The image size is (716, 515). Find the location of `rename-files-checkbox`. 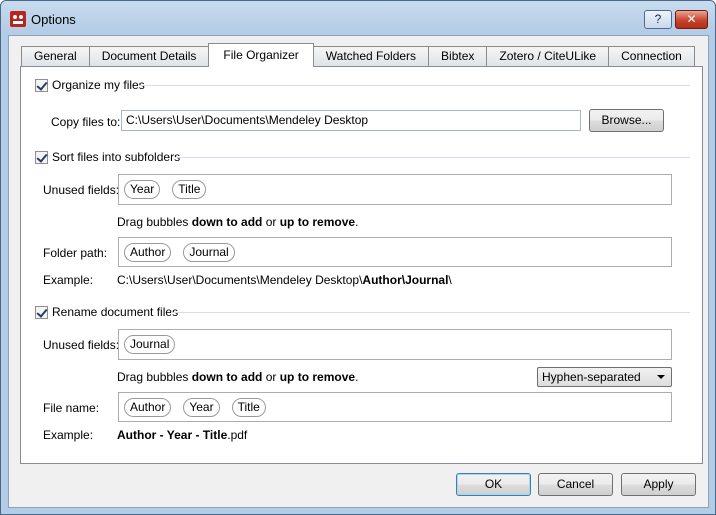

rename-files-checkbox is located at coordinates (41, 312).